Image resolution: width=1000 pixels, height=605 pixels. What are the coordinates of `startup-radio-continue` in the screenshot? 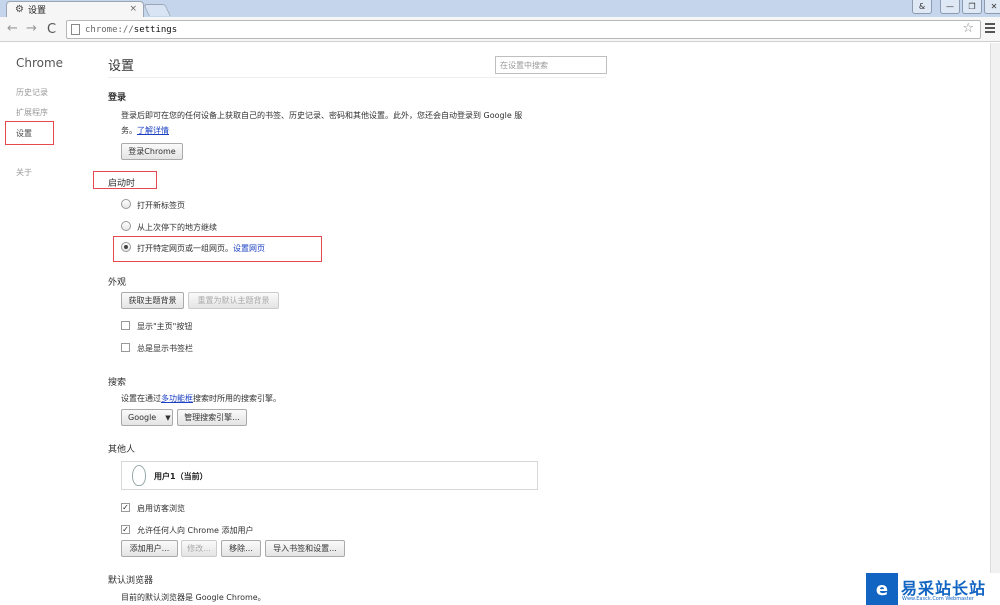 It's located at (126, 226).